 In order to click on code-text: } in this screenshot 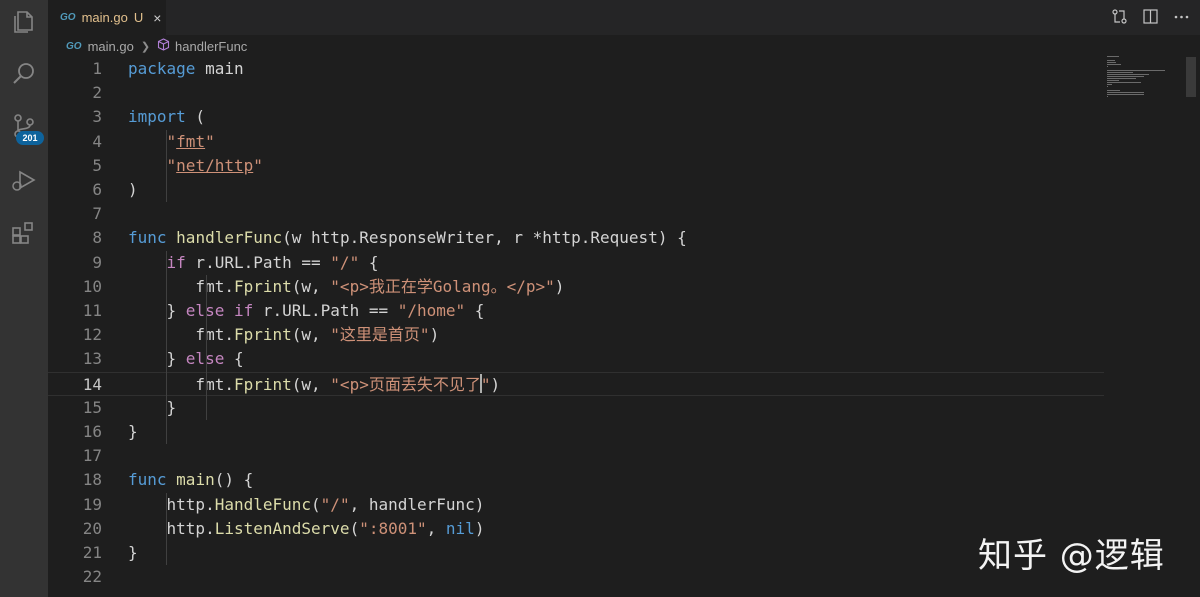, I will do `click(133, 553)`.